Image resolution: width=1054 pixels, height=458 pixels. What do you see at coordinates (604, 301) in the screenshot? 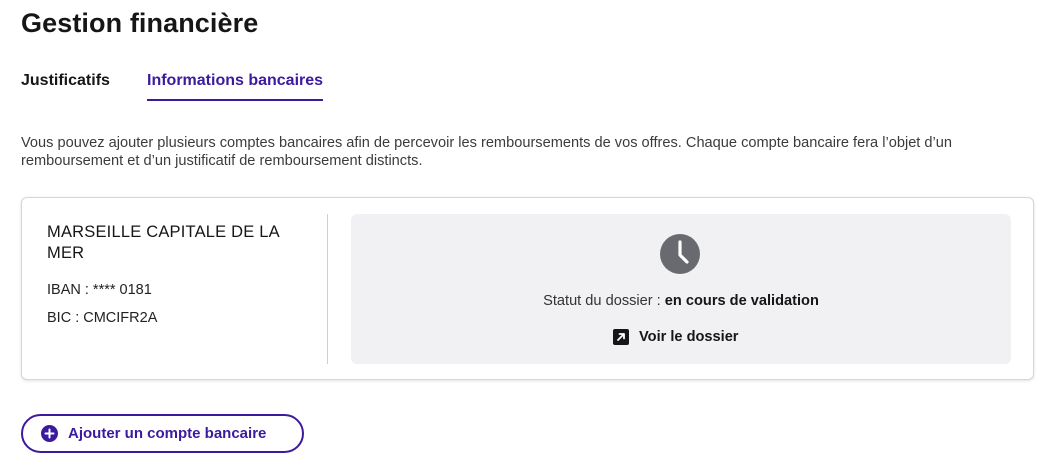
I see `status-label: Statut du dossier :` at bounding box center [604, 301].